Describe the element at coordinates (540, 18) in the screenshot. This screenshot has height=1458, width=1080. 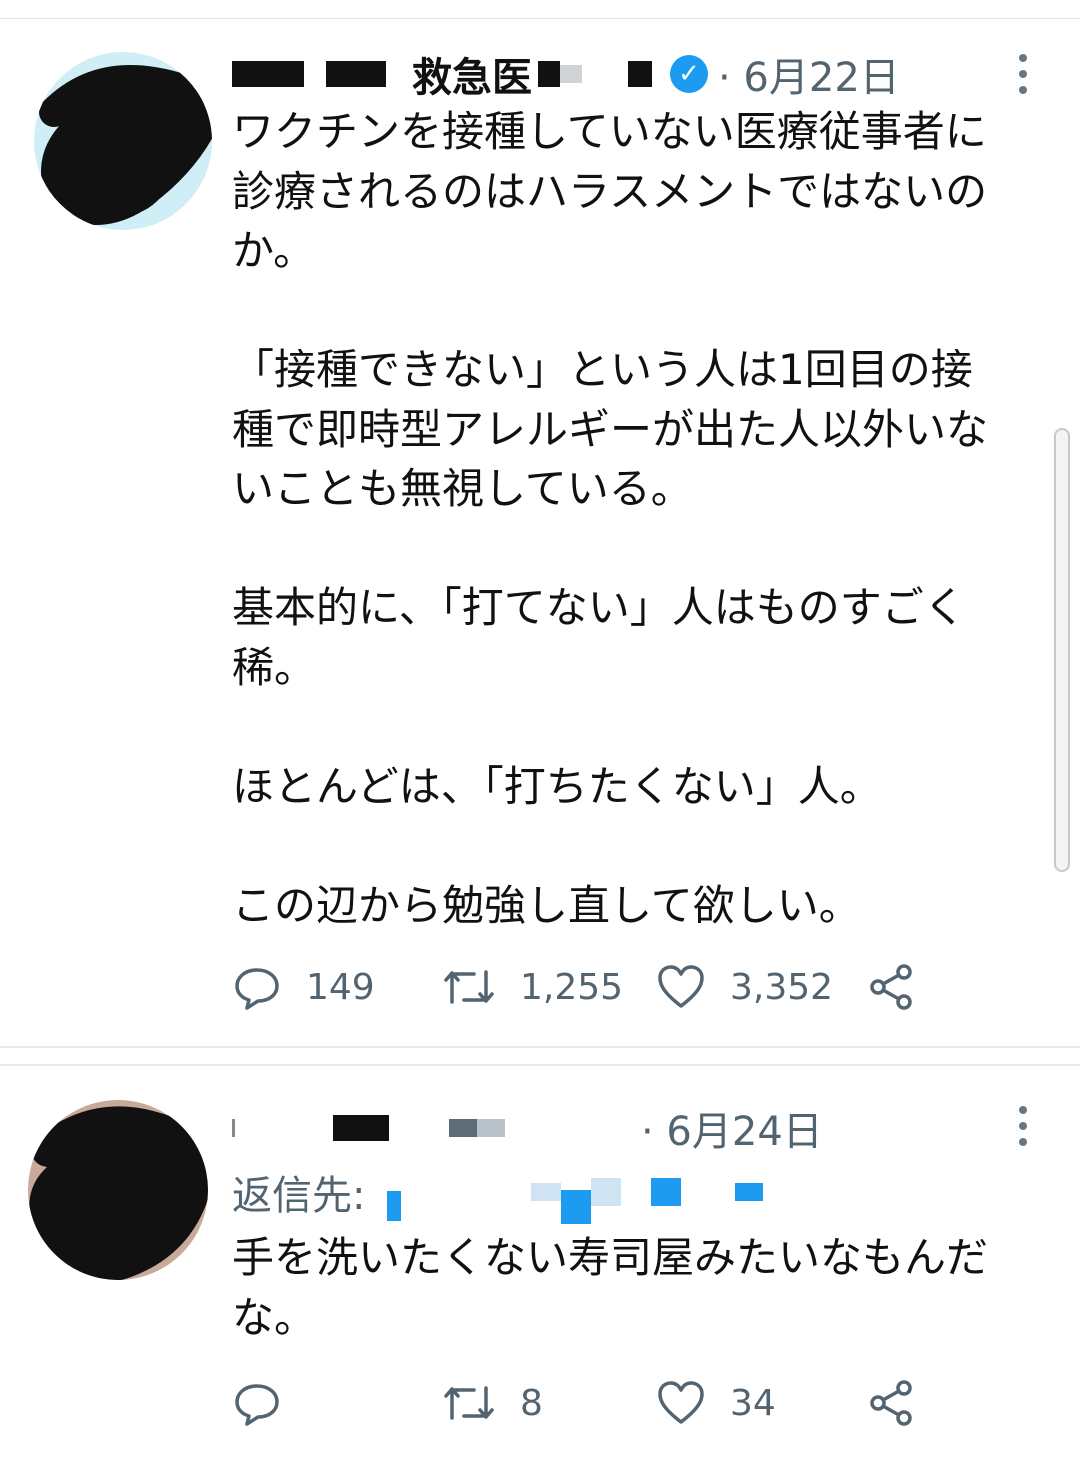
I see `top-divider` at that location.